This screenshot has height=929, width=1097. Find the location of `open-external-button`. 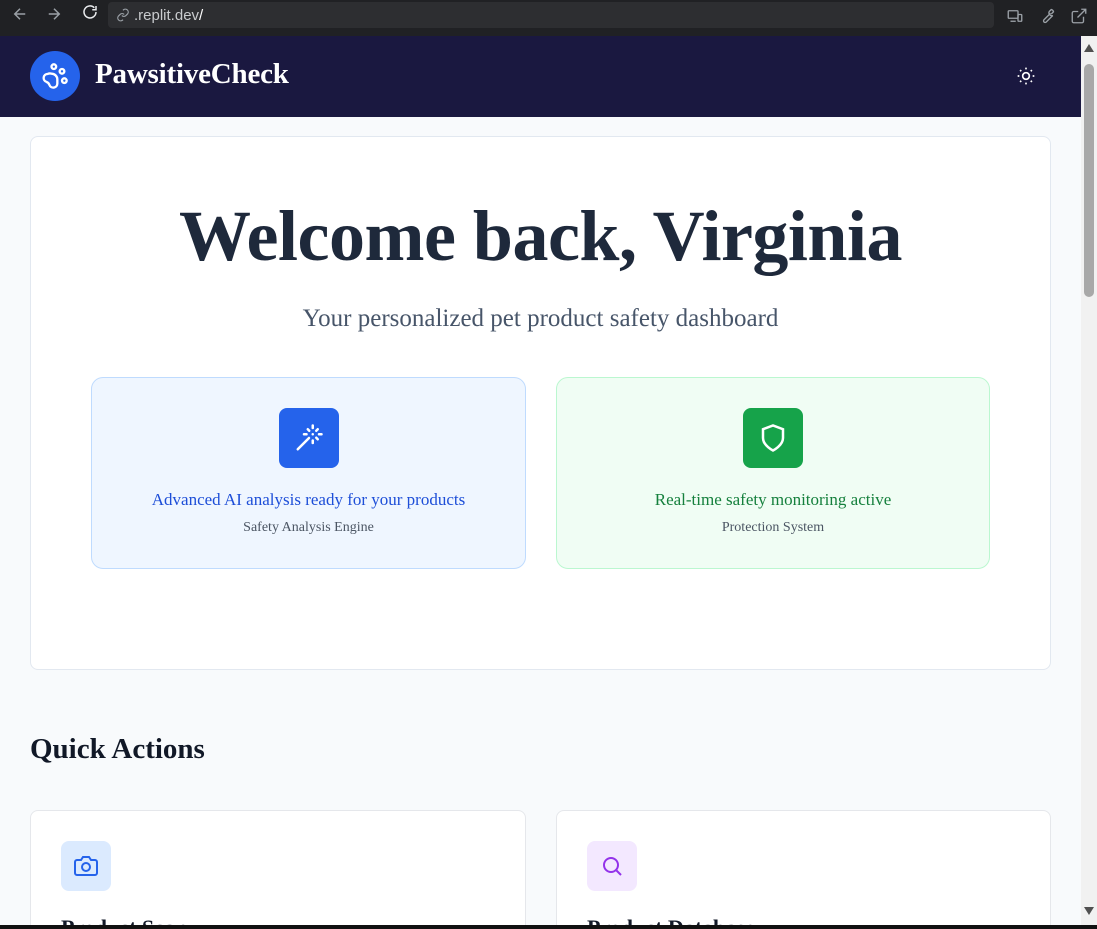

open-external-button is located at coordinates (1079, 16).